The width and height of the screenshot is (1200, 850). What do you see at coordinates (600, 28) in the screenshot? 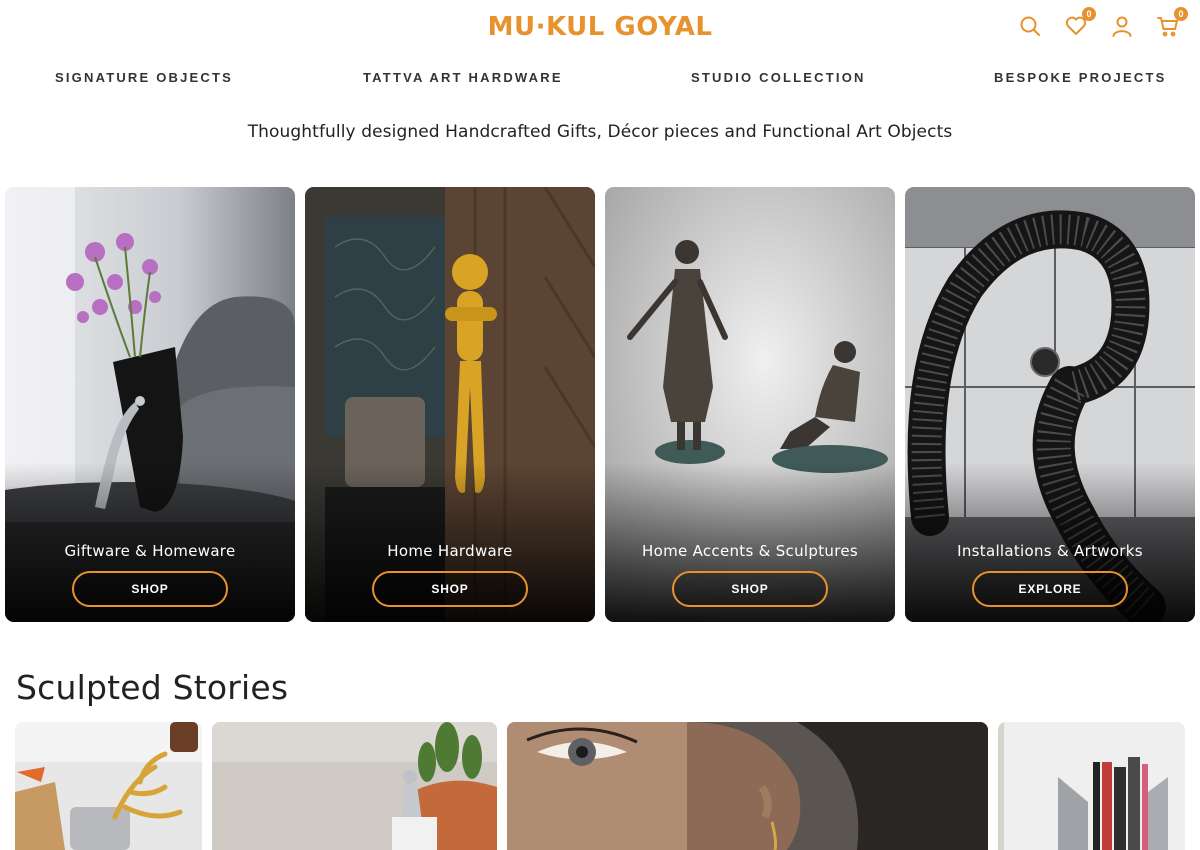
I see `site-header: MU·KUL GOYAL 0 0` at bounding box center [600, 28].